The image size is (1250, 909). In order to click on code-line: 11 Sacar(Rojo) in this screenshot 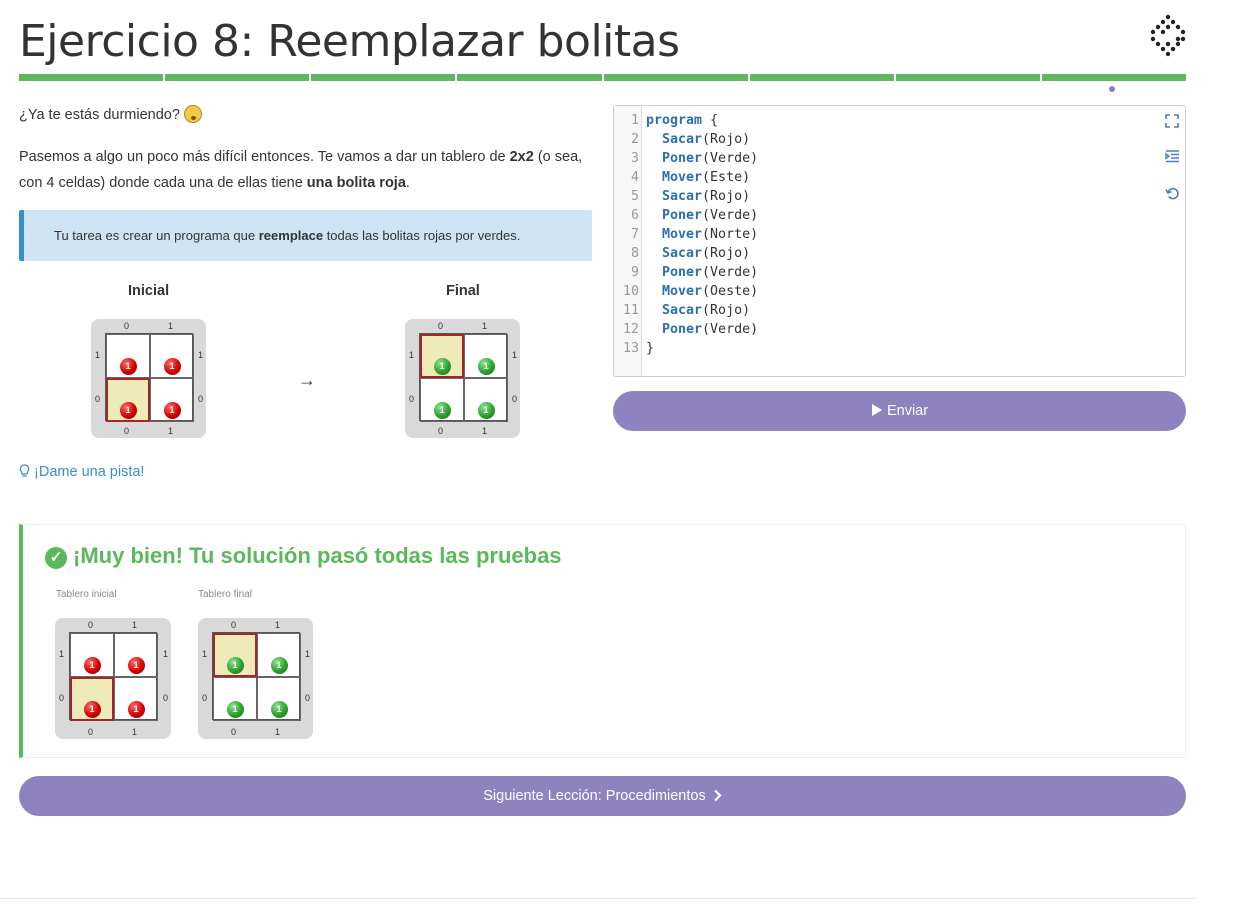, I will do `click(682, 310)`.